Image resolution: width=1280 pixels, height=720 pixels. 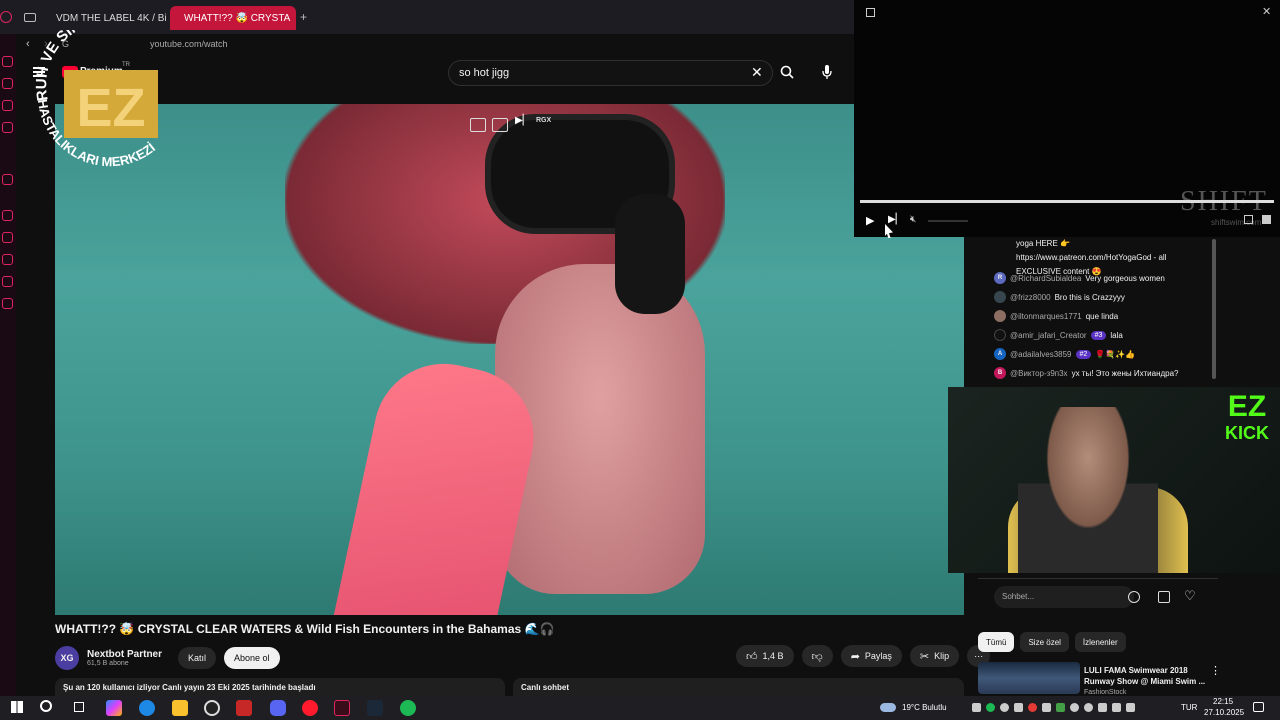 I want to click on subscribe-button: Abone ol, so click(x=252, y=658).